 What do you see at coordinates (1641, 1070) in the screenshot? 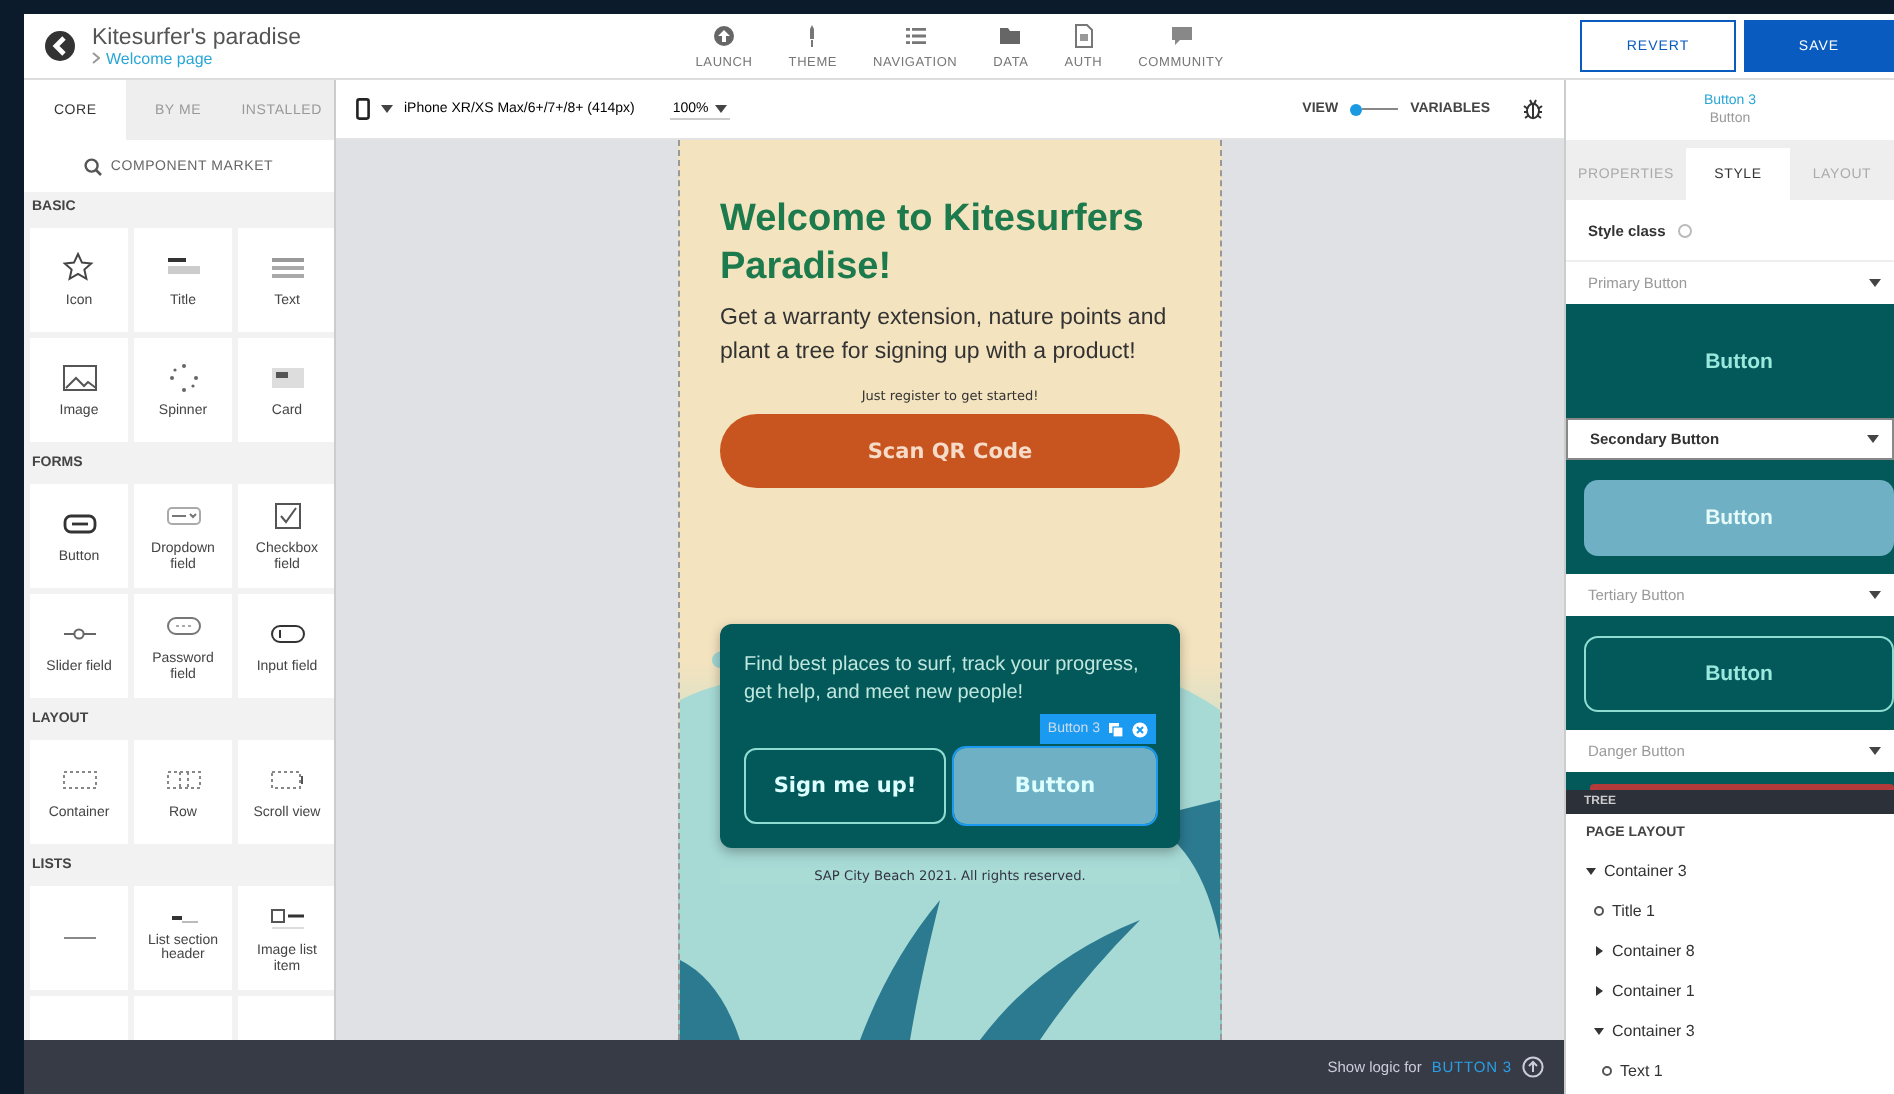
I see `tree-item-label: Text 1` at bounding box center [1641, 1070].